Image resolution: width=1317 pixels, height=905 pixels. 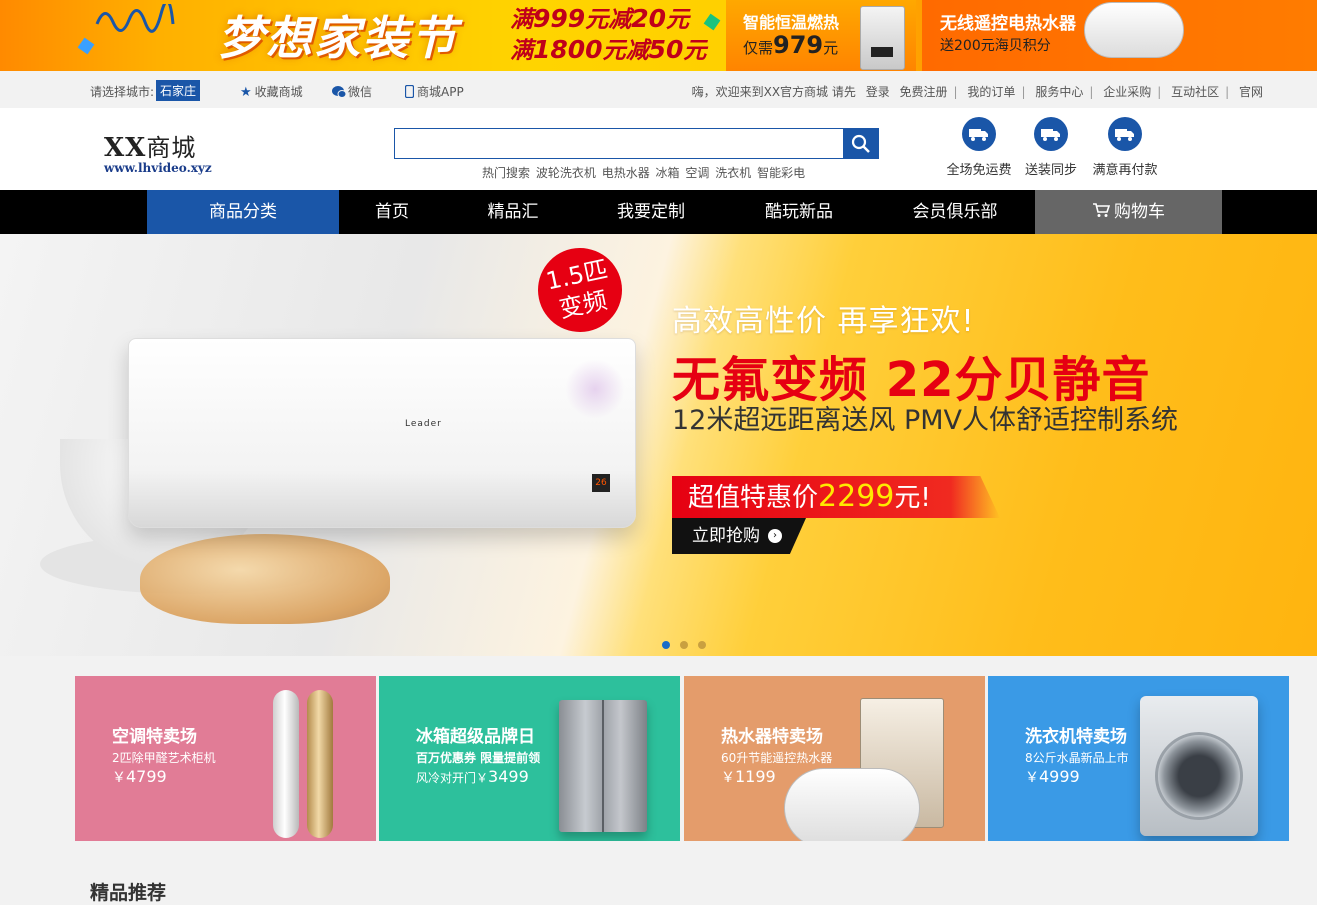 I want to click on cart-icon, so click(x=1102, y=210).